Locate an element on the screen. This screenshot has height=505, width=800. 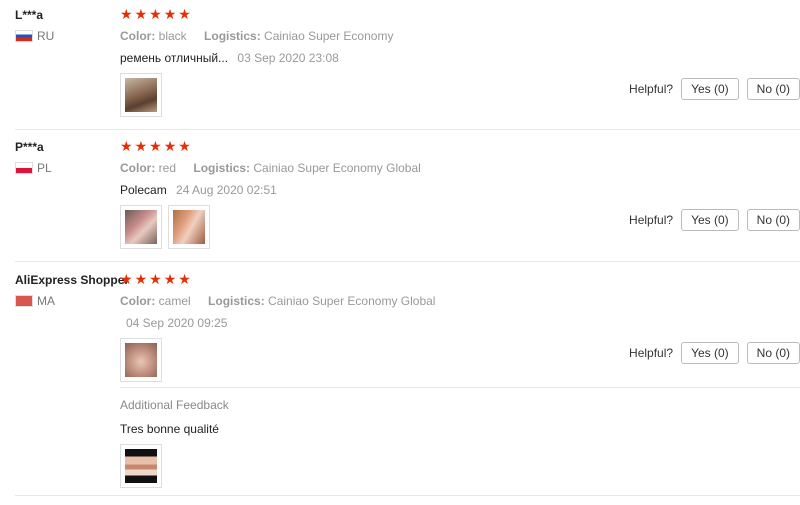
additional-photos is located at coordinates (460, 466).